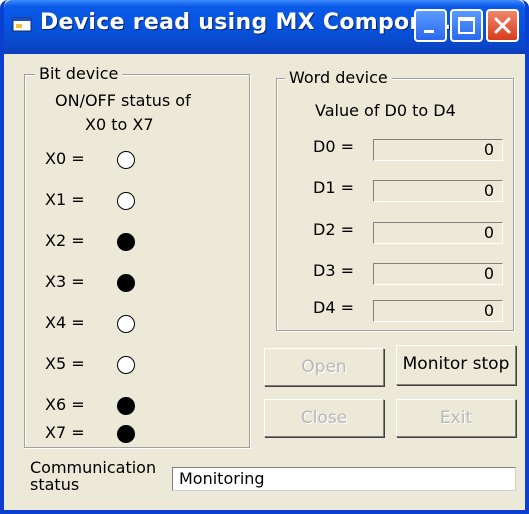 This screenshot has width=529, height=514. I want to click on communication-status-field: Monitoring, so click(344, 479).